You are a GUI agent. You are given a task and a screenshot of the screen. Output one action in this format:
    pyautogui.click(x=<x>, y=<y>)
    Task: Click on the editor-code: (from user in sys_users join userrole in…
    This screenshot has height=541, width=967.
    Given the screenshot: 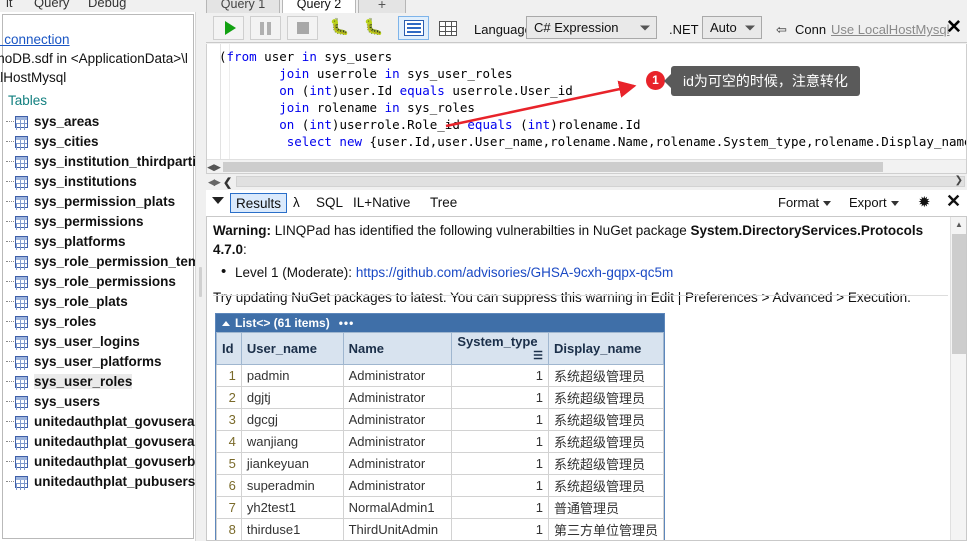 What is the action you would take?
    pyautogui.click(x=592, y=99)
    